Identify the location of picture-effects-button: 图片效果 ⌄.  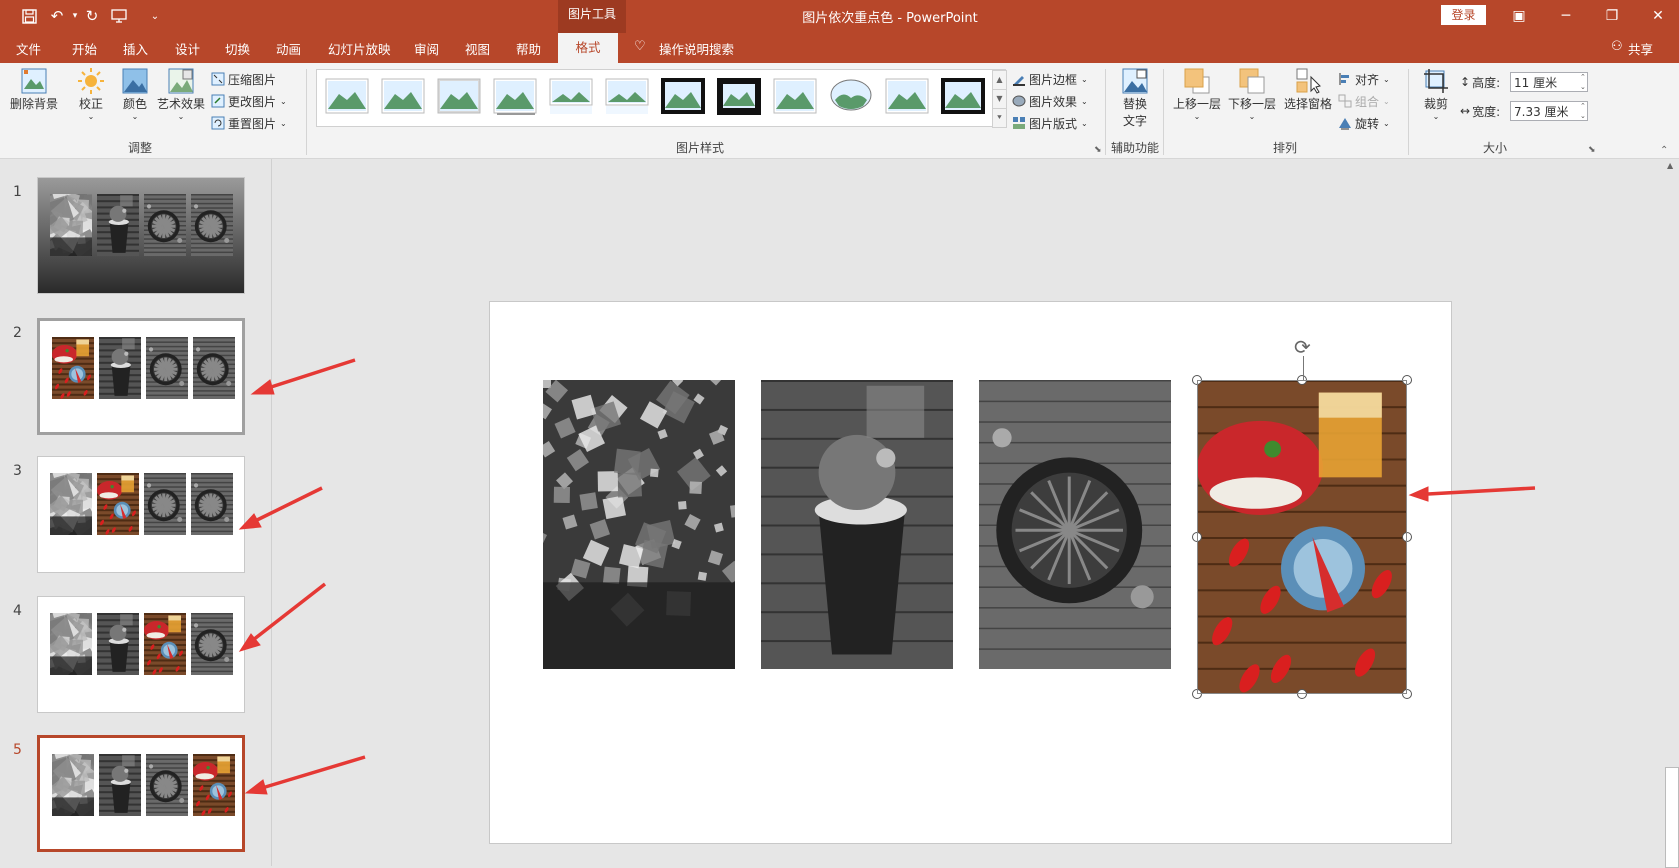
(1050, 101).